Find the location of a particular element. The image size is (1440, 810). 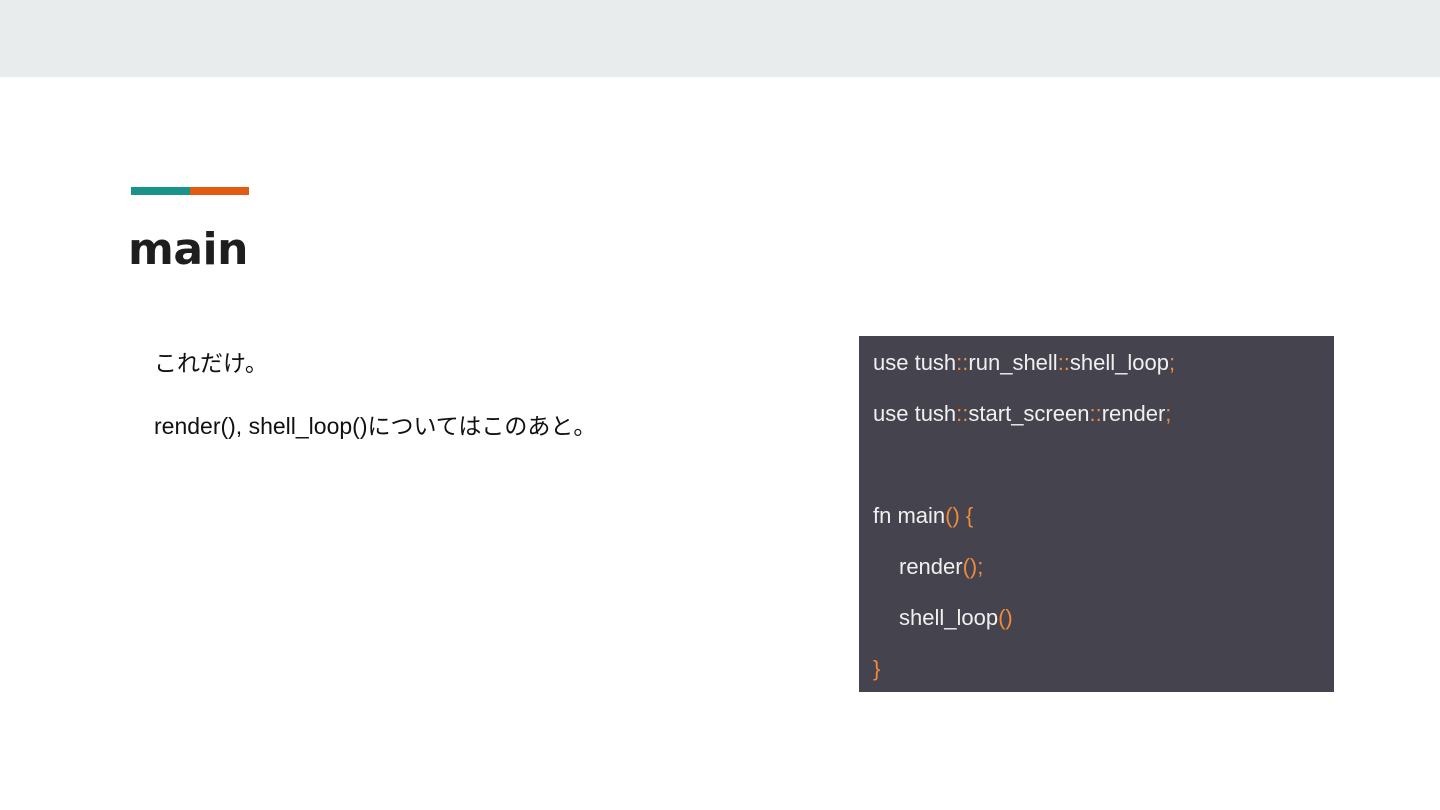

code-line: use tush::start_screen::render; is located at coordinates (1103, 419).